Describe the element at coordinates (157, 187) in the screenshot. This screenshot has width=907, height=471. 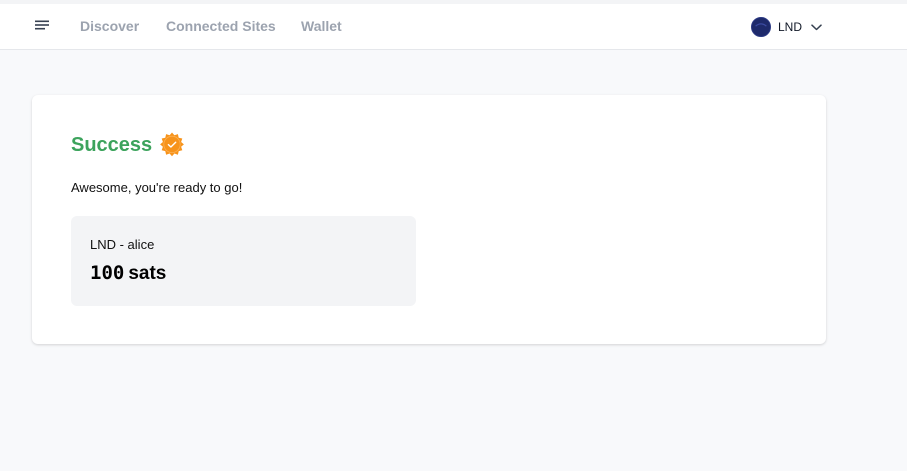
I see `success-message: Awesome, you're ready to go!` at that location.